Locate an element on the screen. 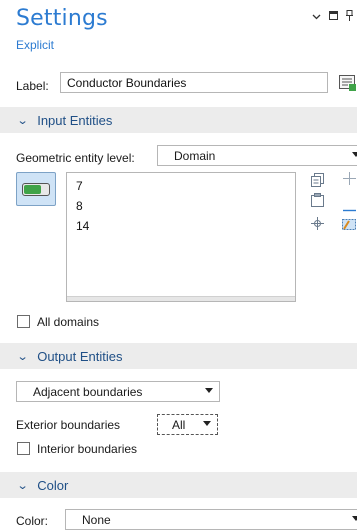 The width and height of the screenshot is (357, 531). section-title: Input Entities is located at coordinates (75, 120).